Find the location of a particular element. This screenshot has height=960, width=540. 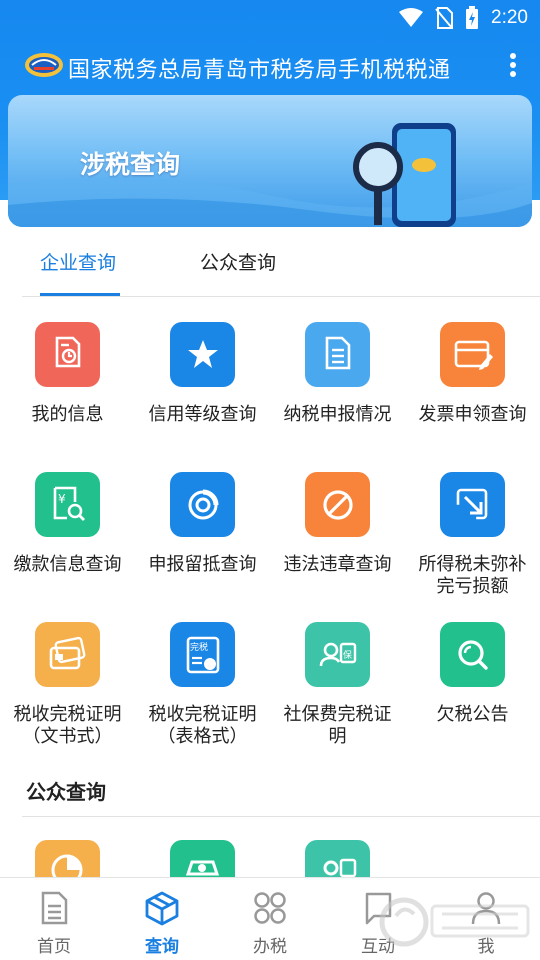

status-bar: 2:20 is located at coordinates (270, 18).